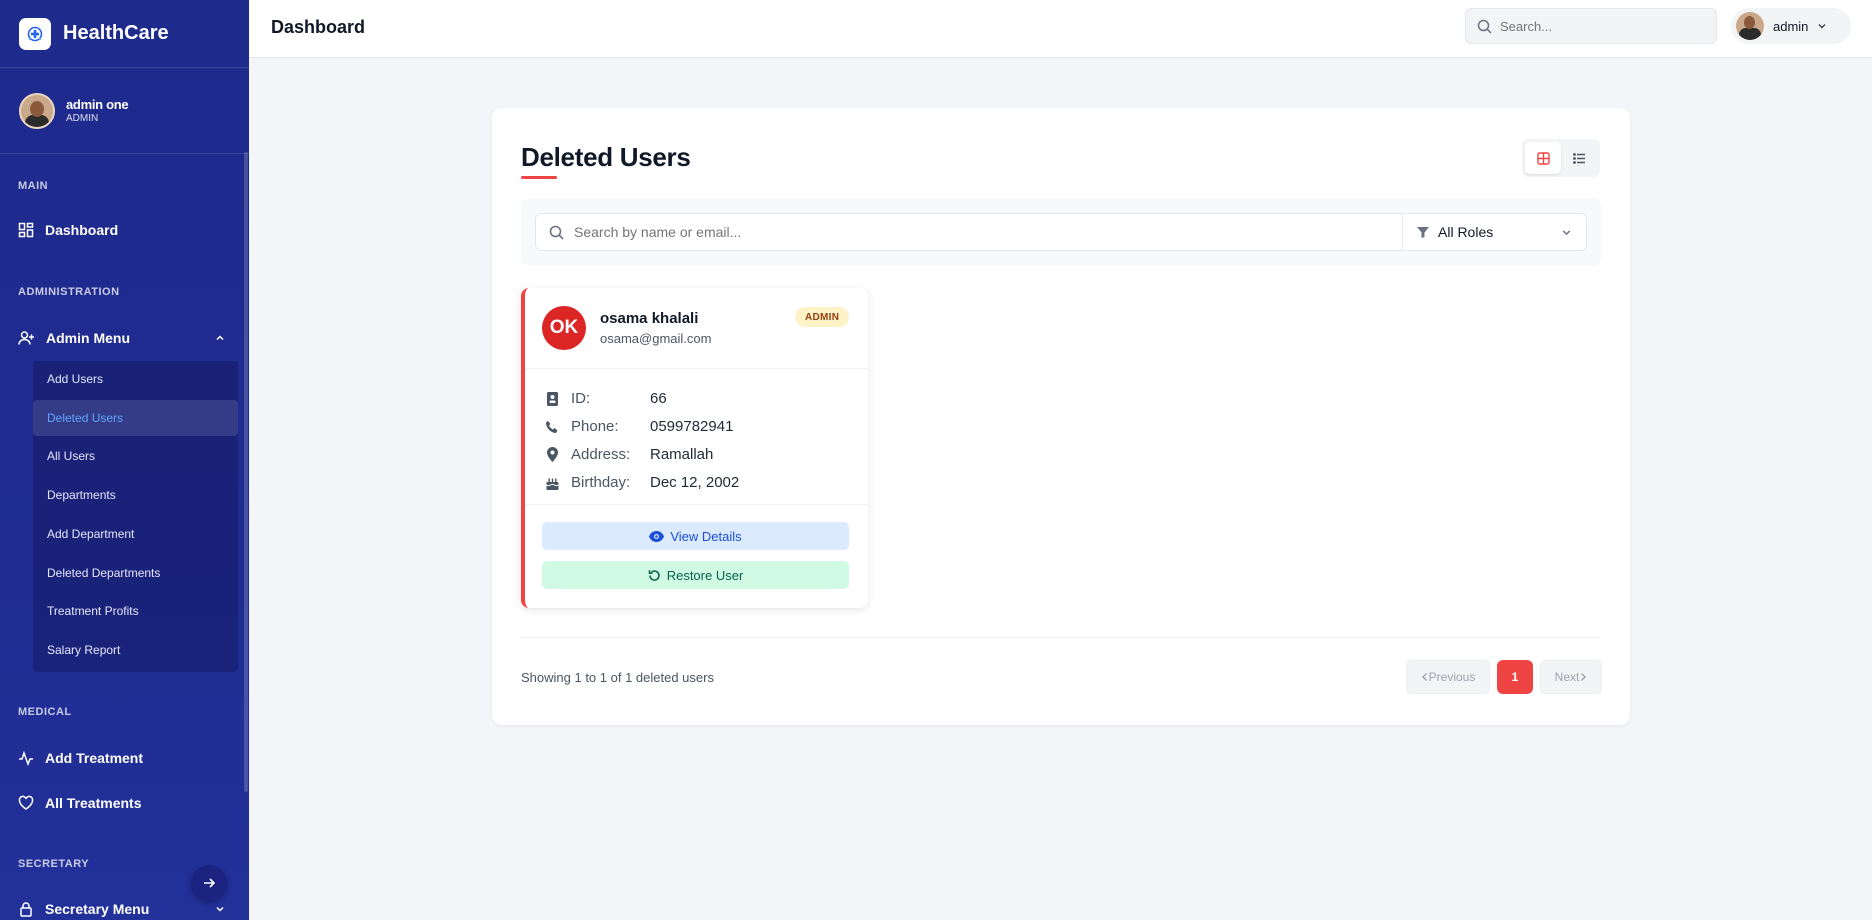  I want to click on section-label-medical: MEDICAL, so click(45, 712).